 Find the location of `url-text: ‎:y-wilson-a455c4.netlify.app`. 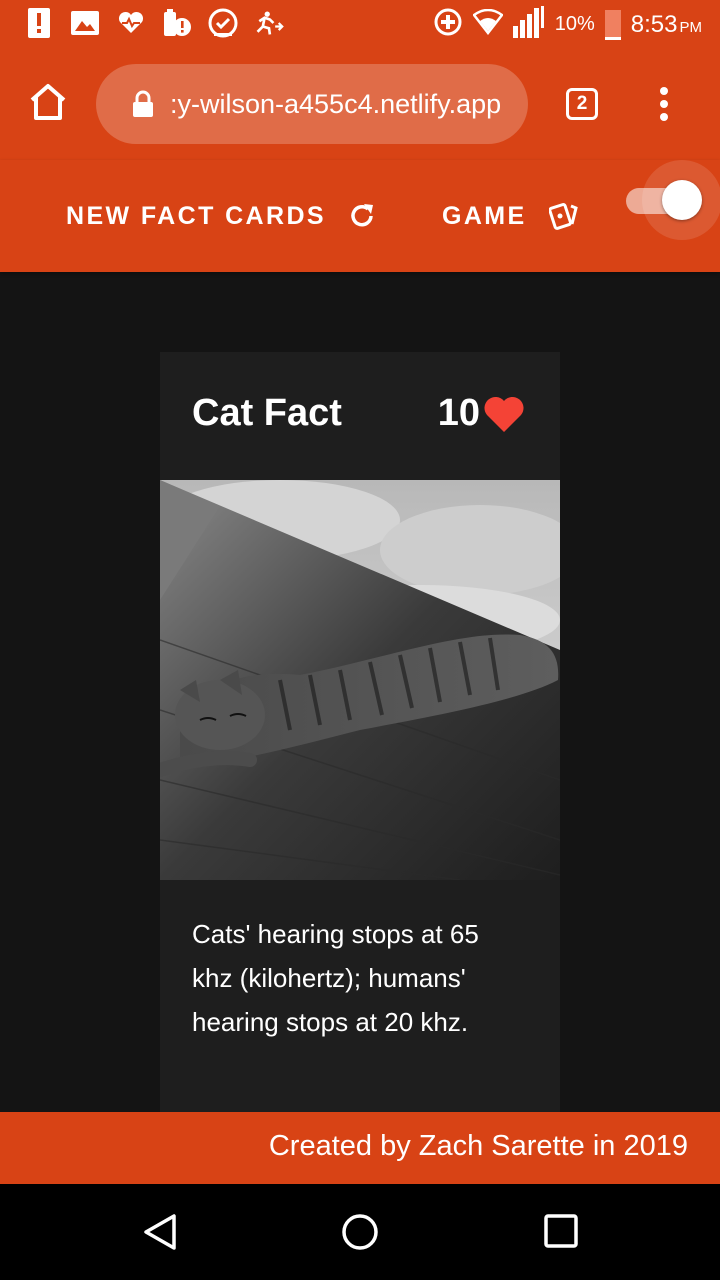

url-text: ‎:y-wilson-a455c4.netlify.app is located at coordinates (336, 103).